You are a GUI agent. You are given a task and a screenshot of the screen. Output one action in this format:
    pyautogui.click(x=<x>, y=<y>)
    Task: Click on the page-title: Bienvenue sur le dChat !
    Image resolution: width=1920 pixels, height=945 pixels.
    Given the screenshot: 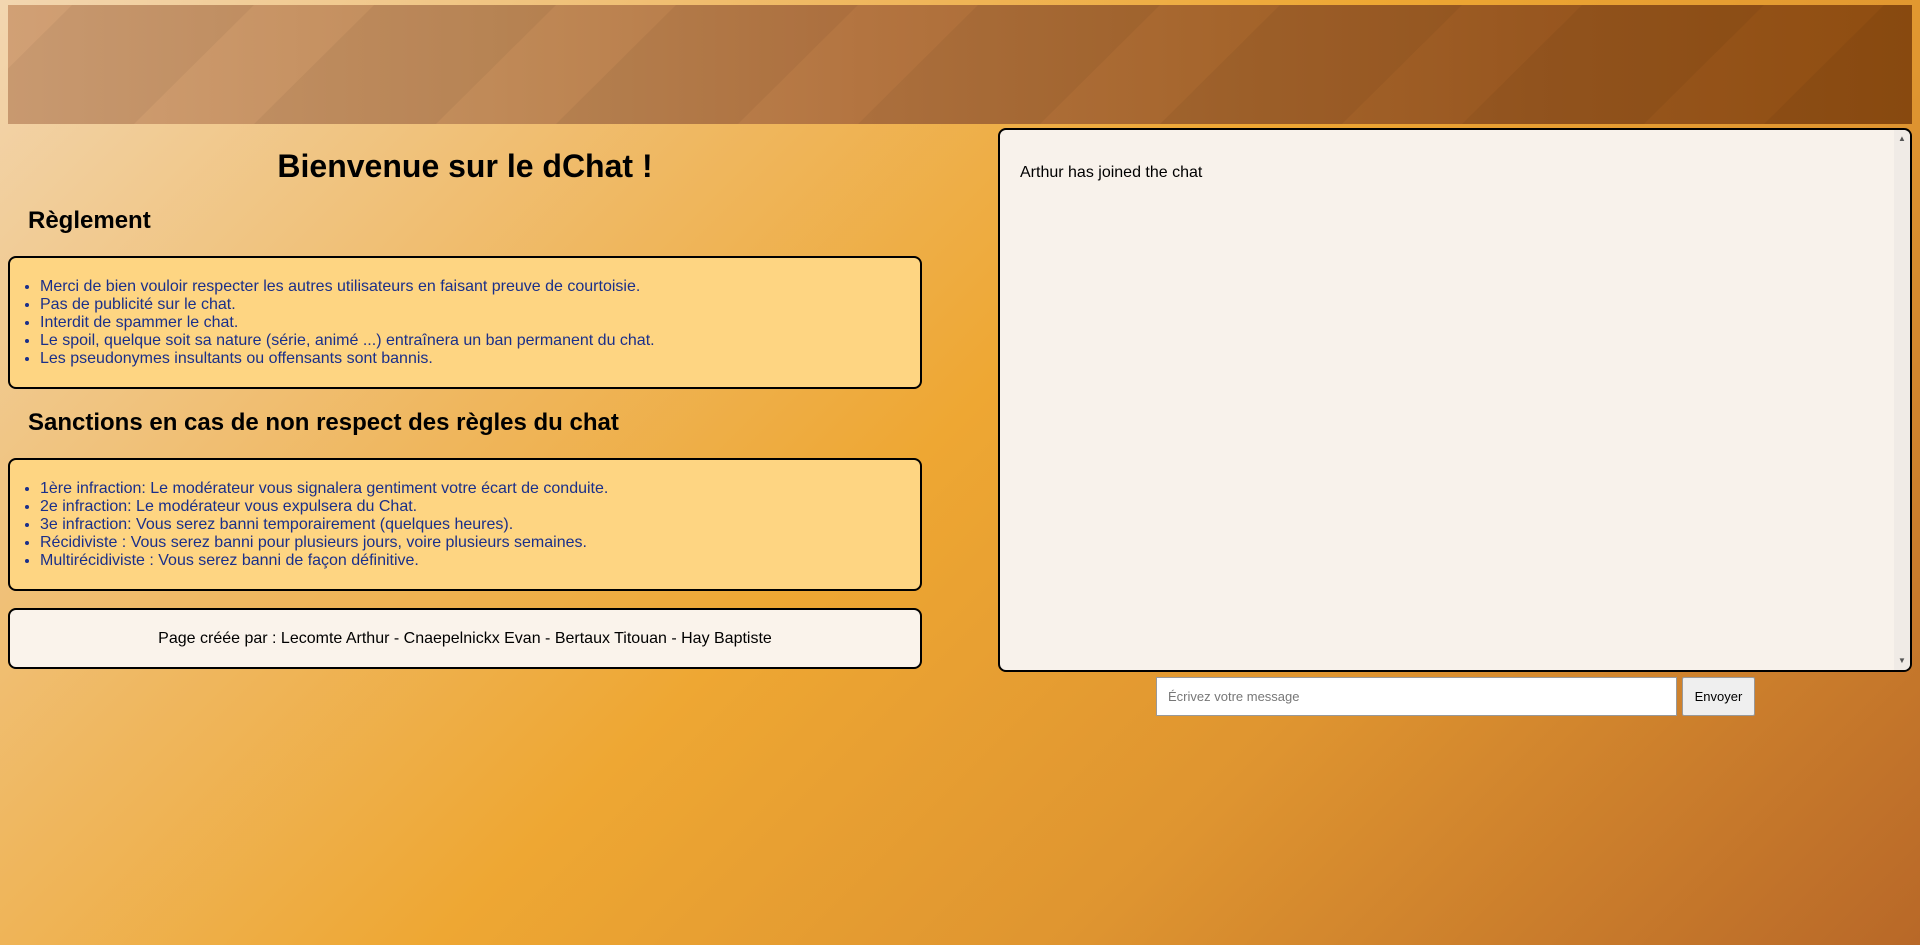 What is the action you would take?
    pyautogui.click(x=465, y=166)
    